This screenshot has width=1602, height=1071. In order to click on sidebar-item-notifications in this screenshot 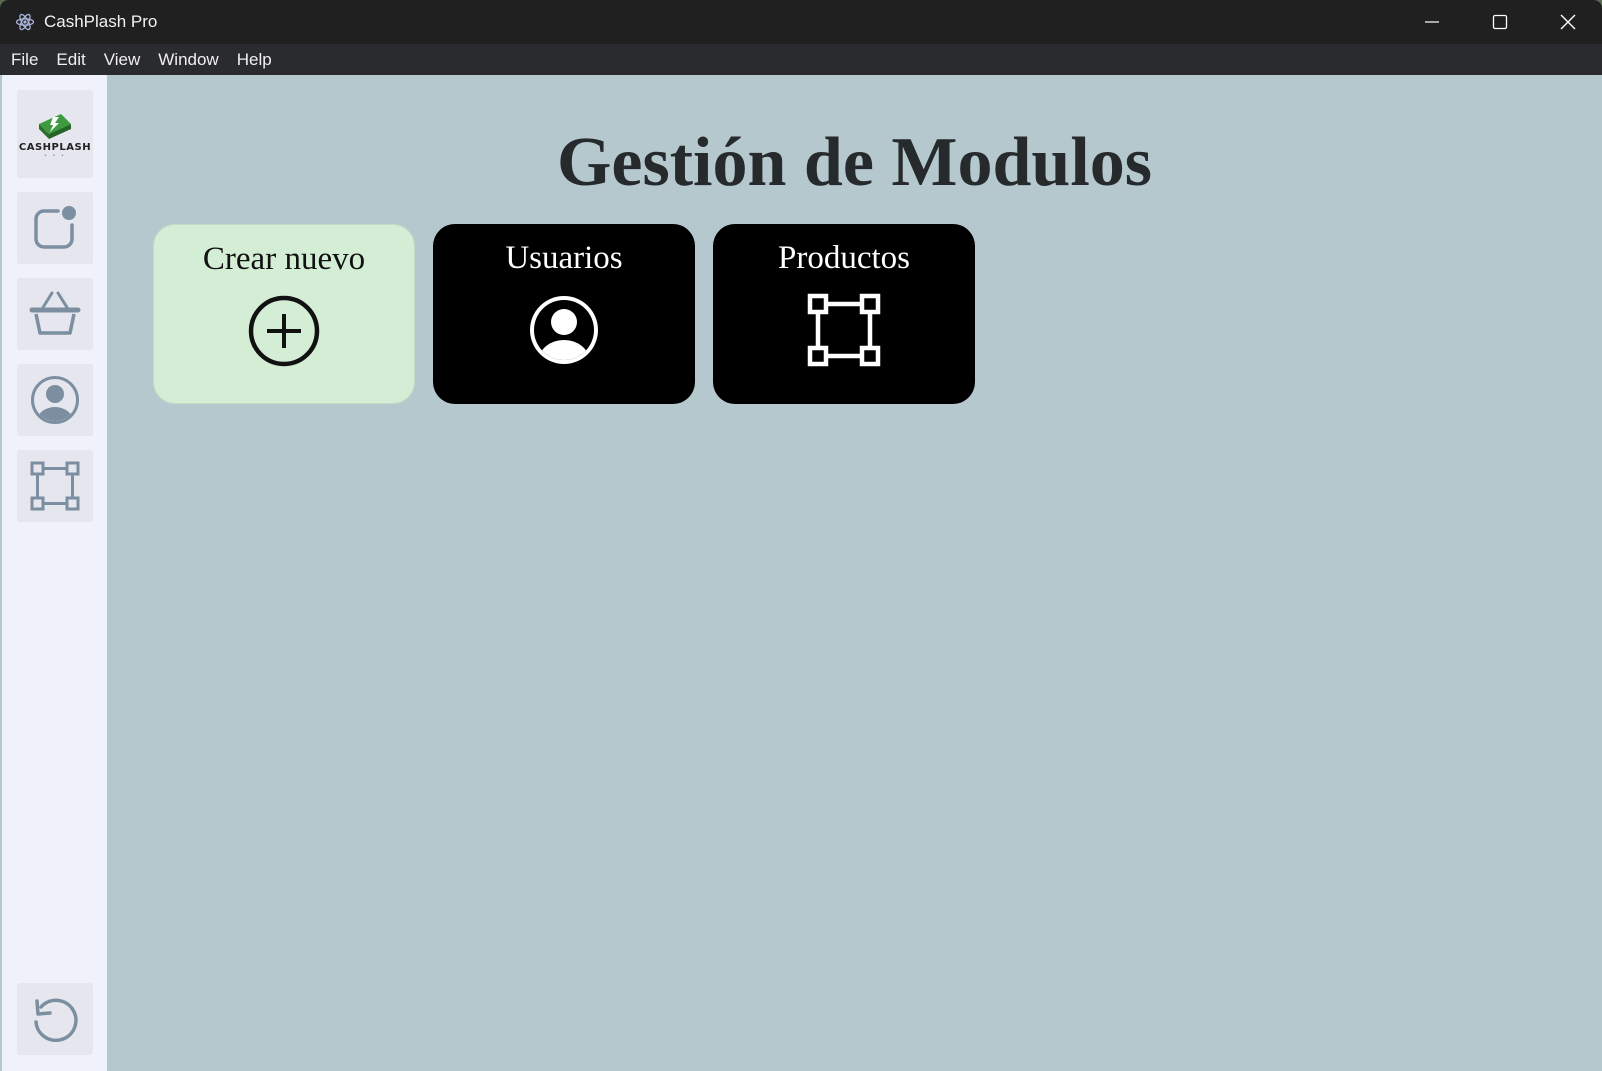, I will do `click(55, 228)`.